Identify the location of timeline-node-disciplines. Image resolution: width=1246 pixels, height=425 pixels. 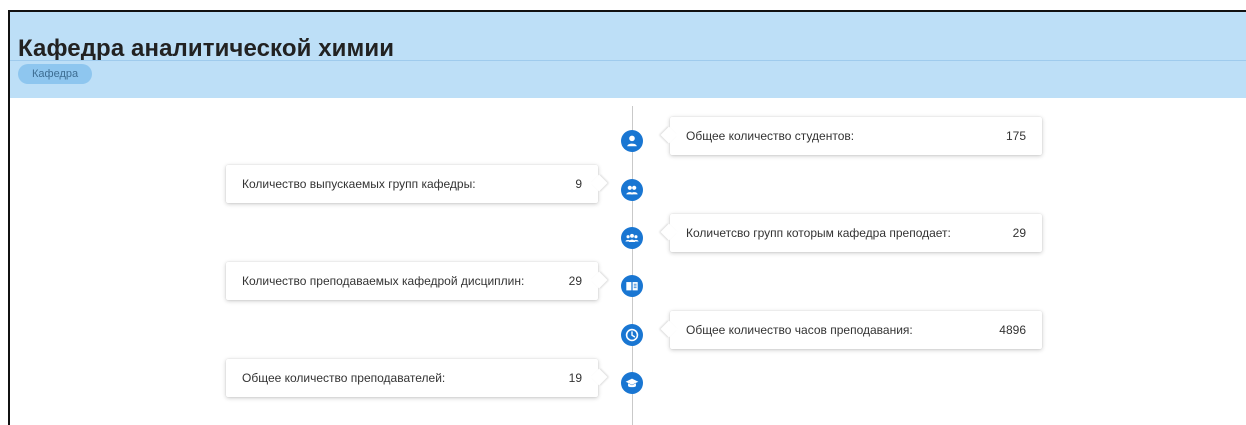
(632, 286).